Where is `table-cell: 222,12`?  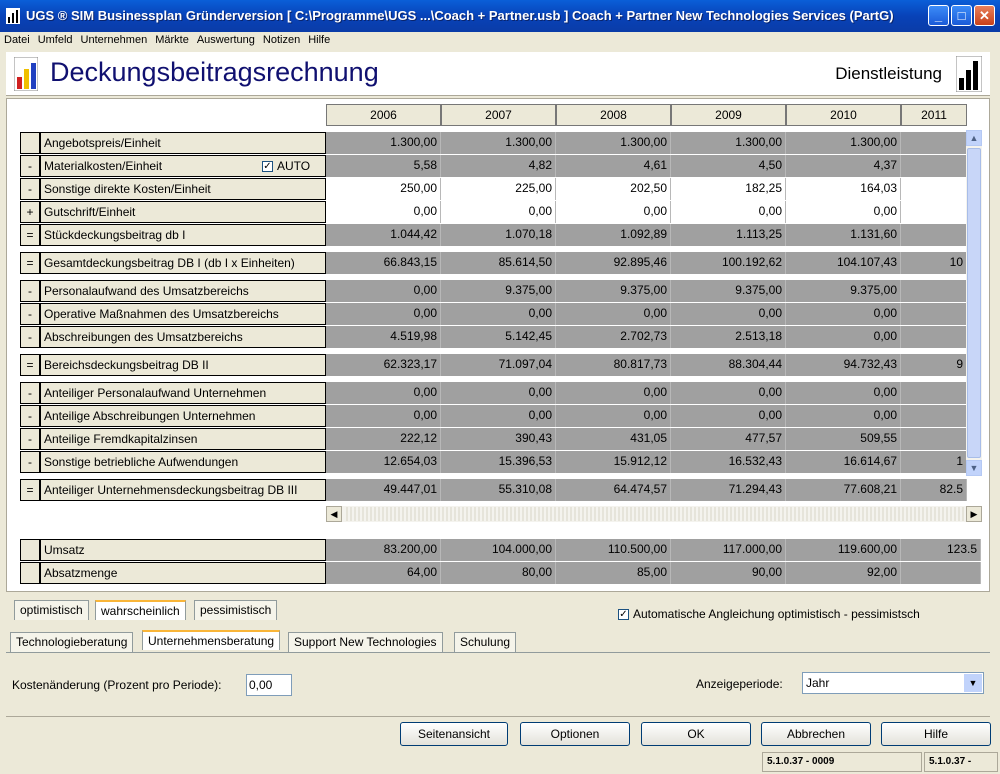 table-cell: 222,12 is located at coordinates (383, 439).